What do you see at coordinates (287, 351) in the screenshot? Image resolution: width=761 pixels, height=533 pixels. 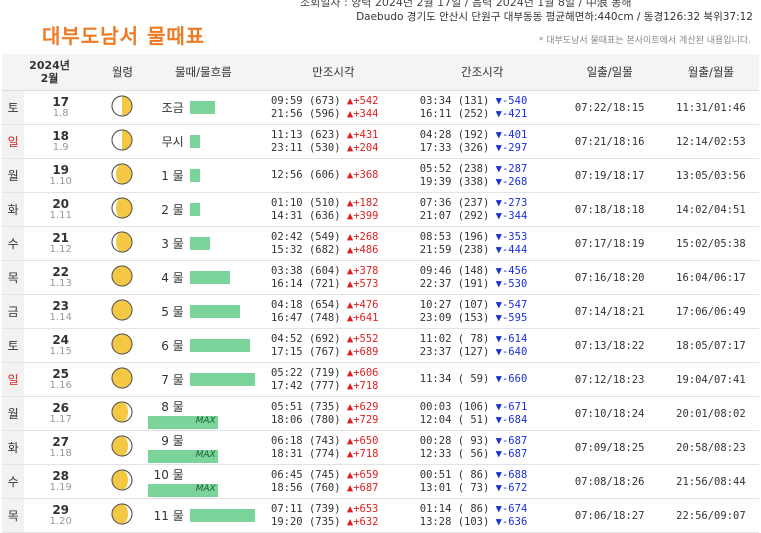 I see `high-time: 17:15` at bounding box center [287, 351].